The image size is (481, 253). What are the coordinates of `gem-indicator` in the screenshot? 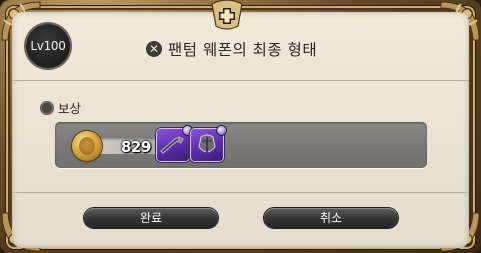 It's located at (221, 130).